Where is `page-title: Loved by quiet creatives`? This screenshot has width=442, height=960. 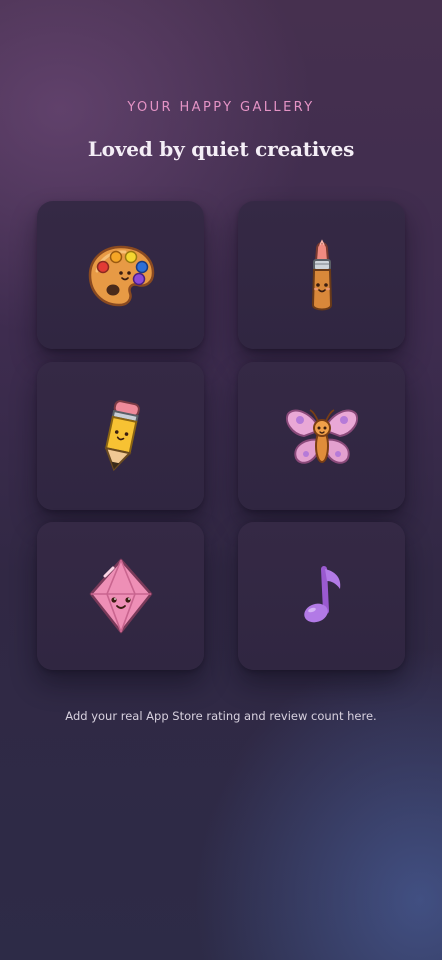 page-title: Loved by quiet creatives is located at coordinates (221, 149).